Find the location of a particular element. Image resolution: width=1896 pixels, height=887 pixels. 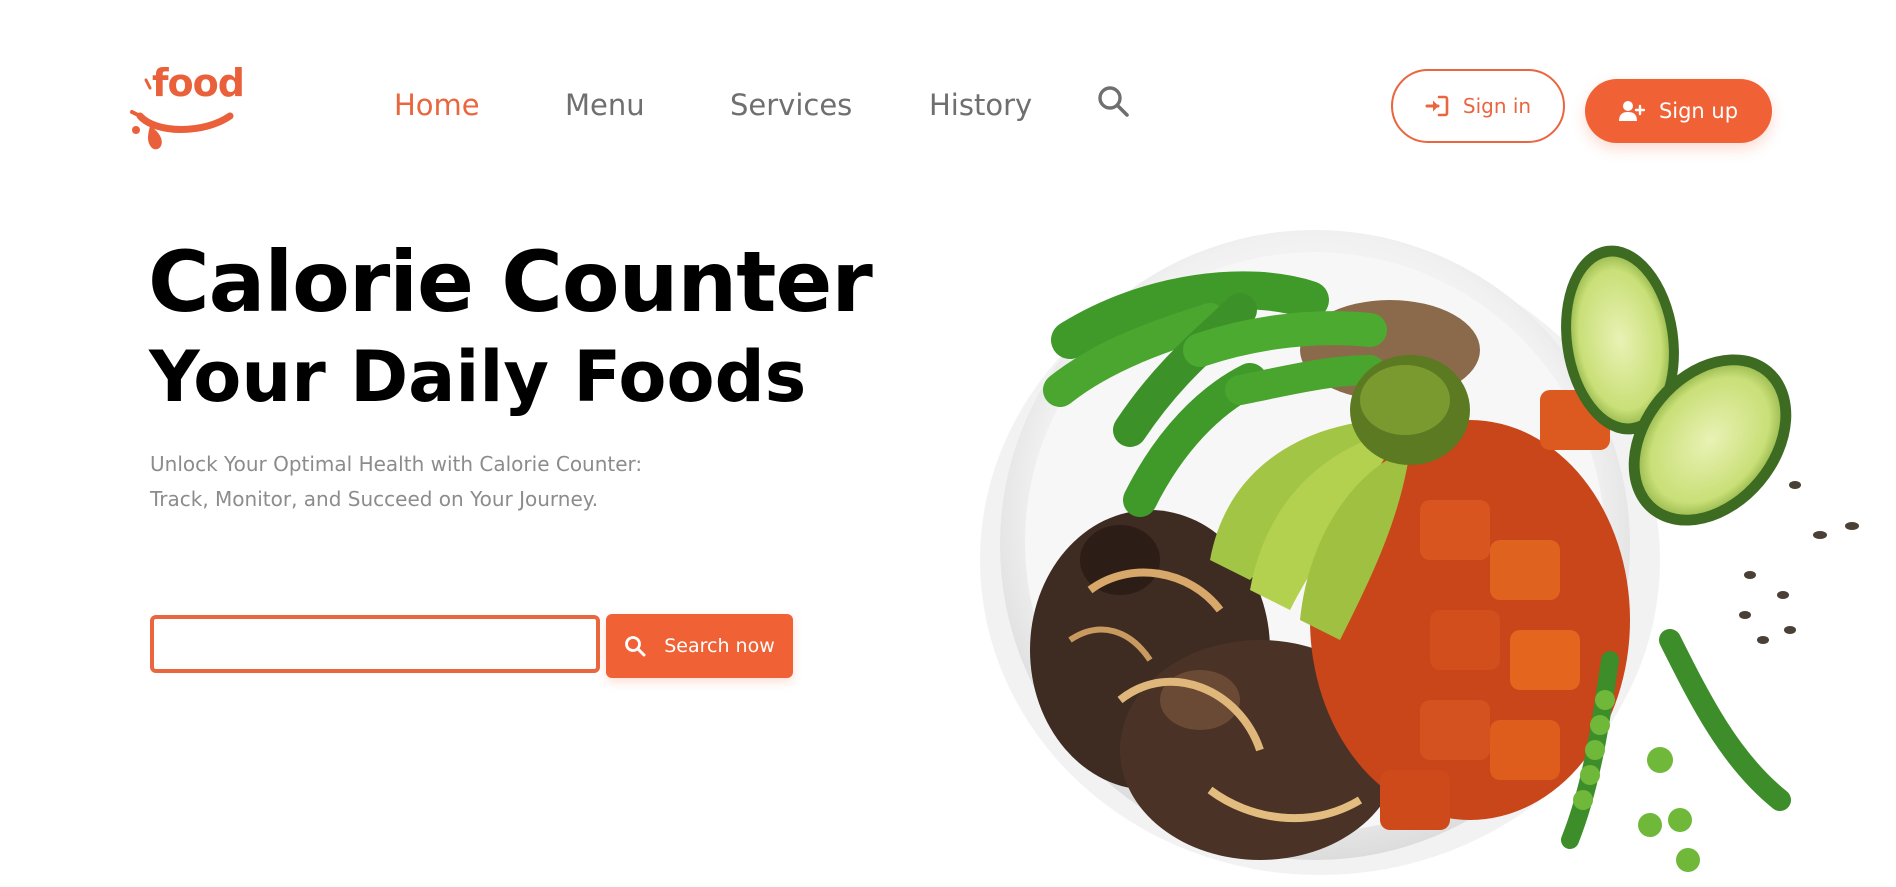

hero-title: Calorie Counter is located at coordinates (510, 282).